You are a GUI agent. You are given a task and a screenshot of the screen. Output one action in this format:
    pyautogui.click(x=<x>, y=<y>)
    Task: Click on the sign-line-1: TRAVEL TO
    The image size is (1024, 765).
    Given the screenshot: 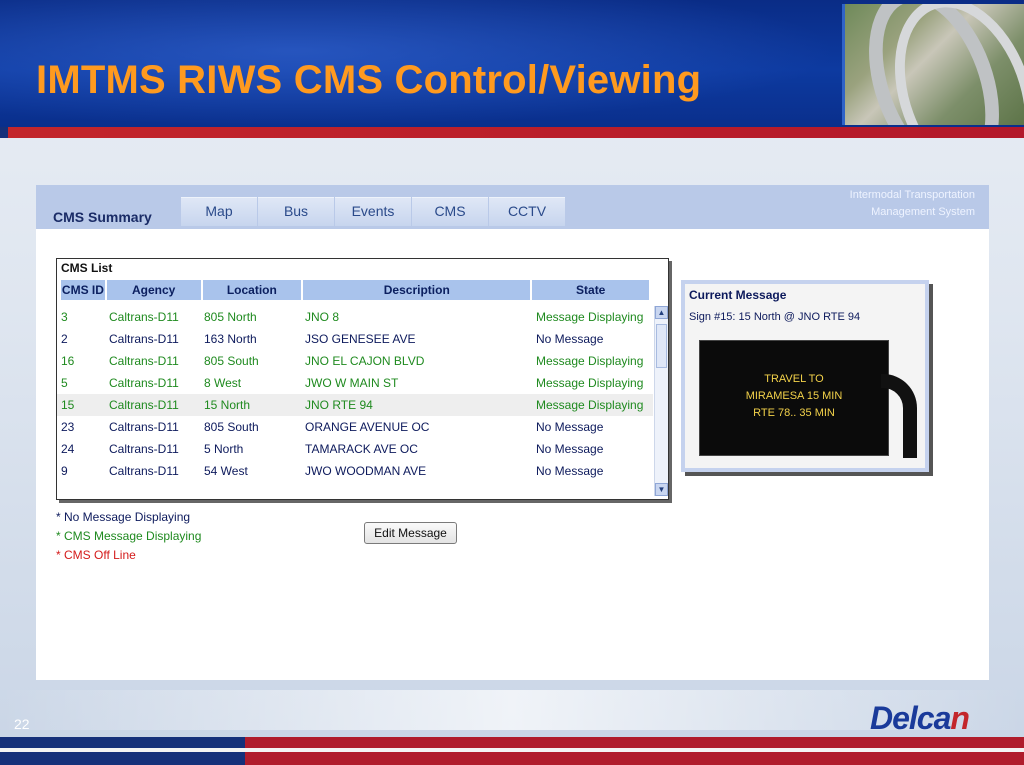 What is the action you would take?
    pyautogui.click(x=794, y=379)
    